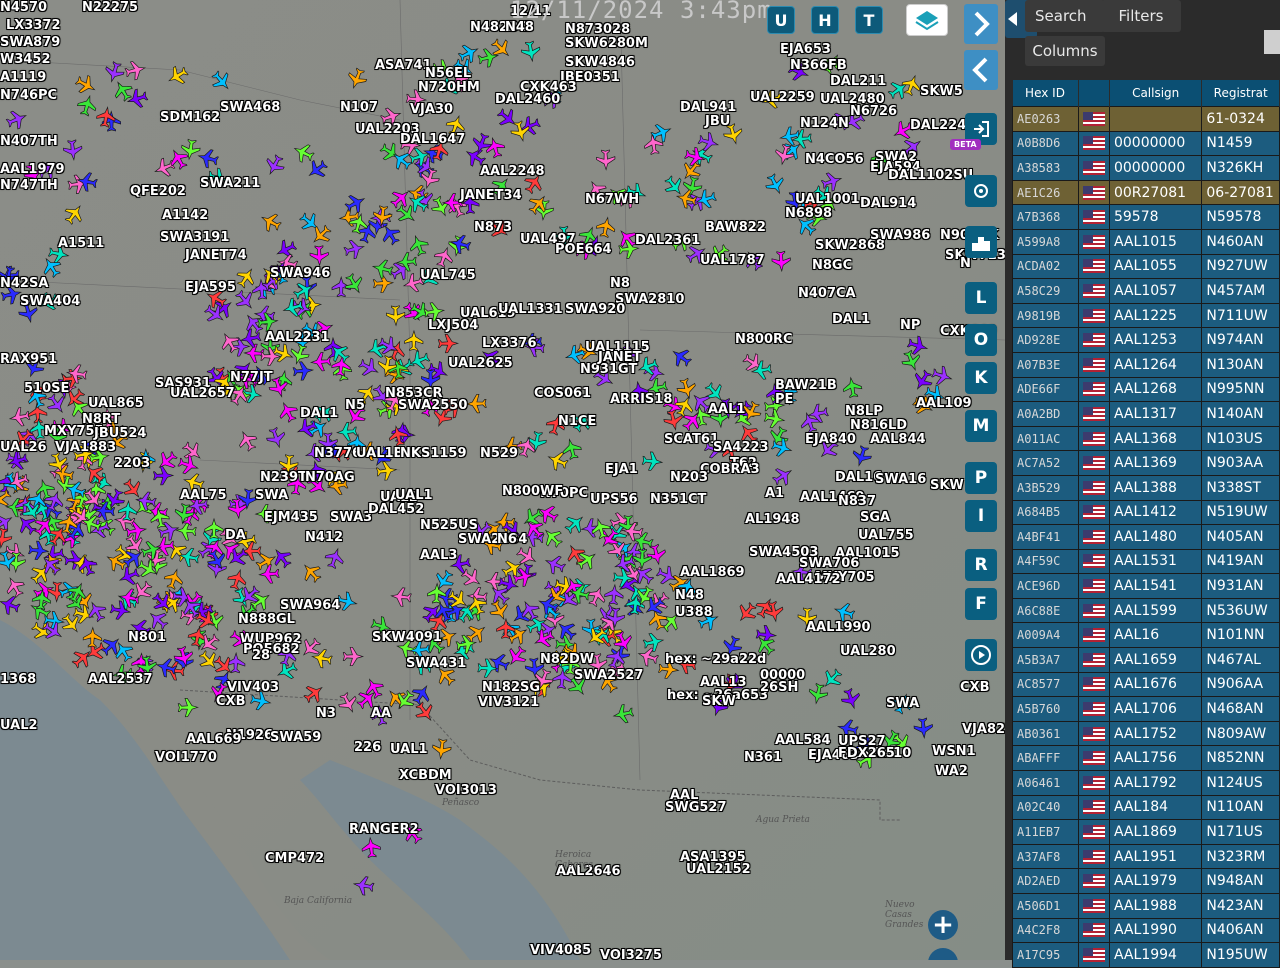  What do you see at coordinates (425, 775) in the screenshot?
I see `aircraft-label: XCBDM` at bounding box center [425, 775].